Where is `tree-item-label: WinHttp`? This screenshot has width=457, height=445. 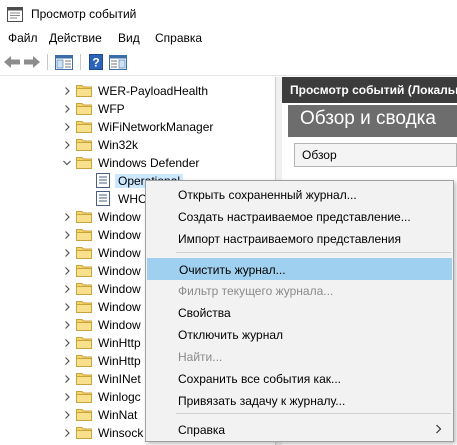
tree-item-label: WinHttp is located at coordinates (119, 361).